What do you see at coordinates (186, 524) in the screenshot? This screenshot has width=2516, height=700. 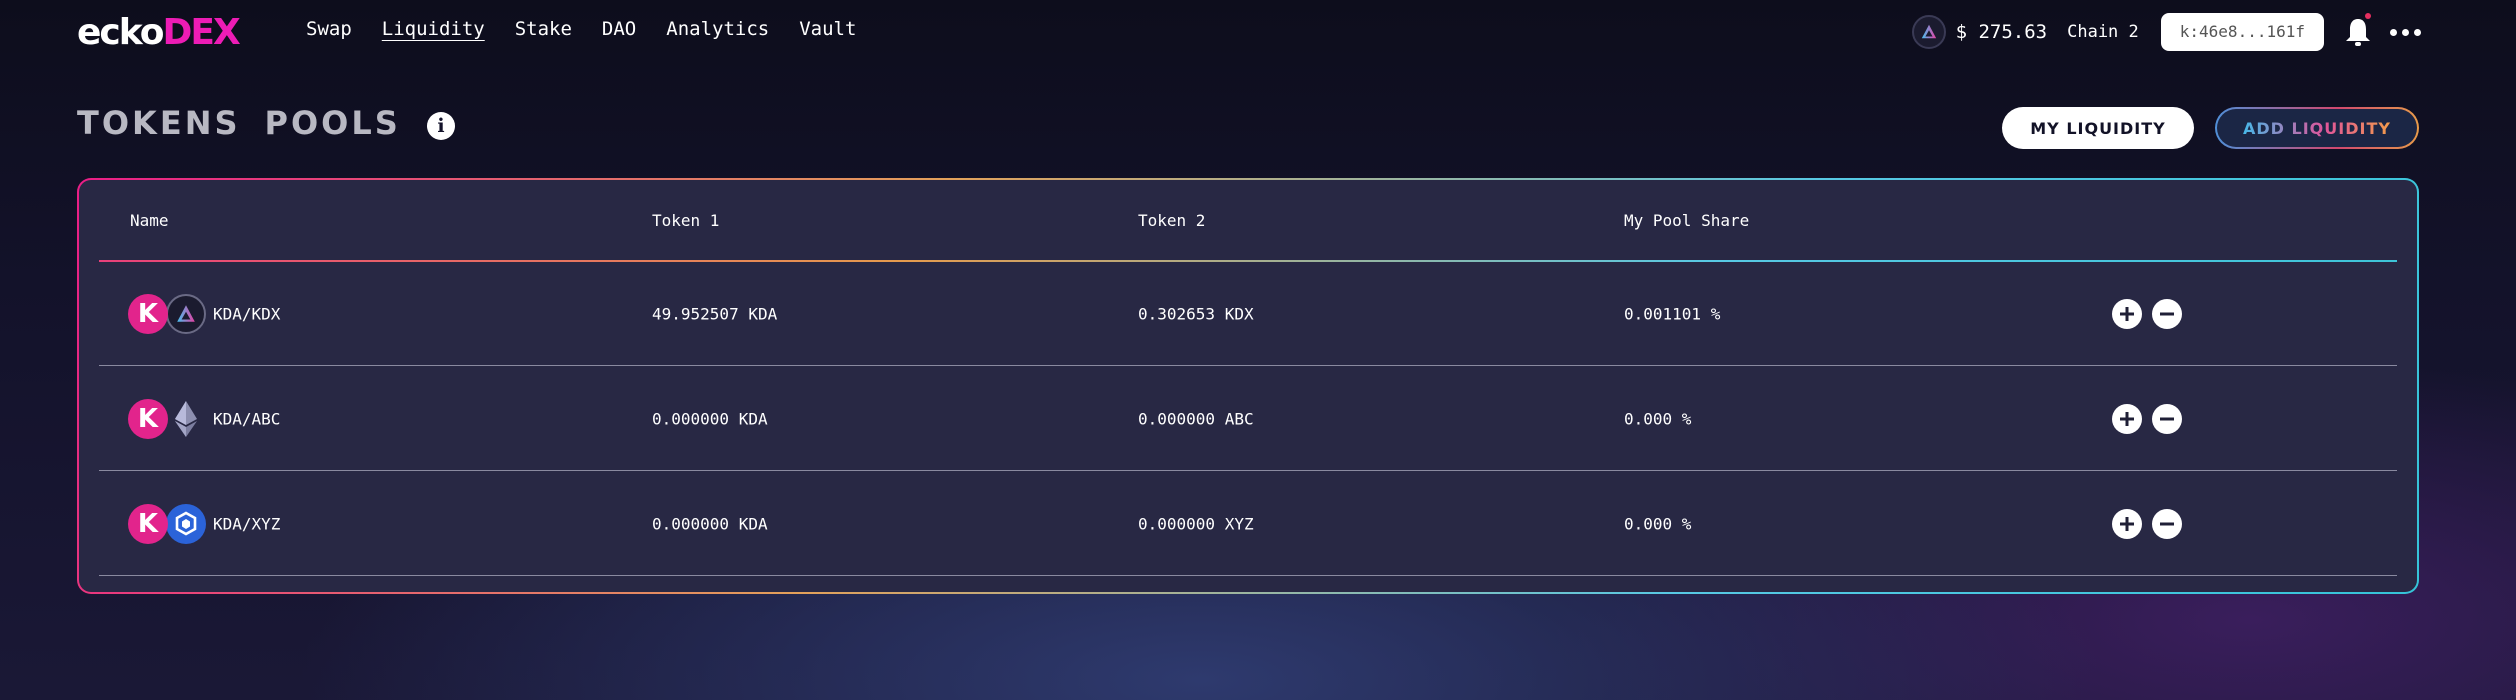 I see `hex-token-icon` at bounding box center [186, 524].